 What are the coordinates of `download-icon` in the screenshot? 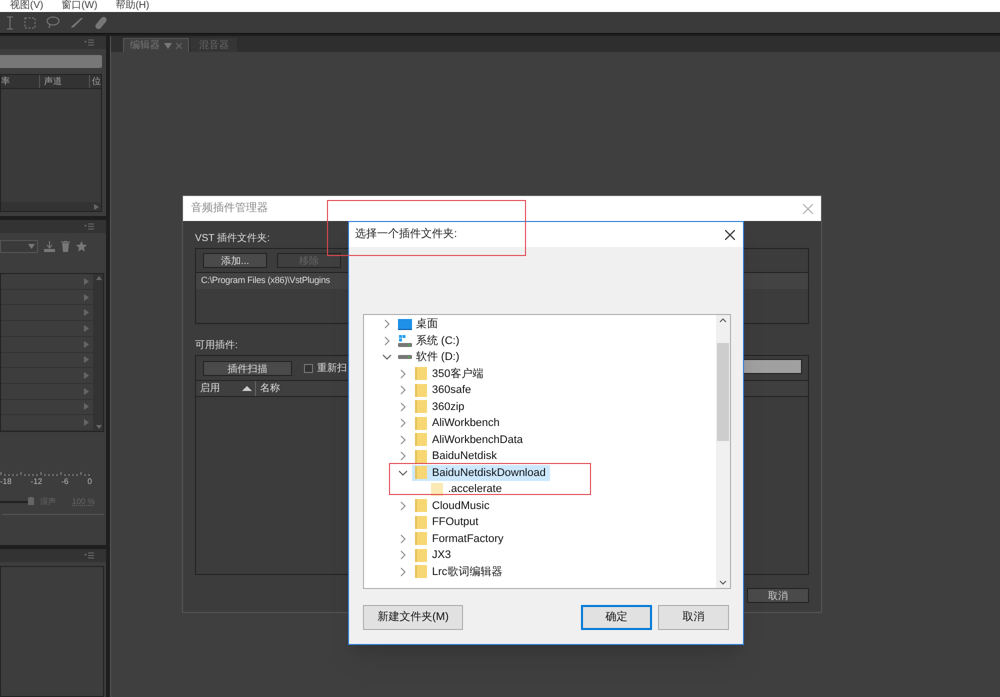 It's located at (49, 246).